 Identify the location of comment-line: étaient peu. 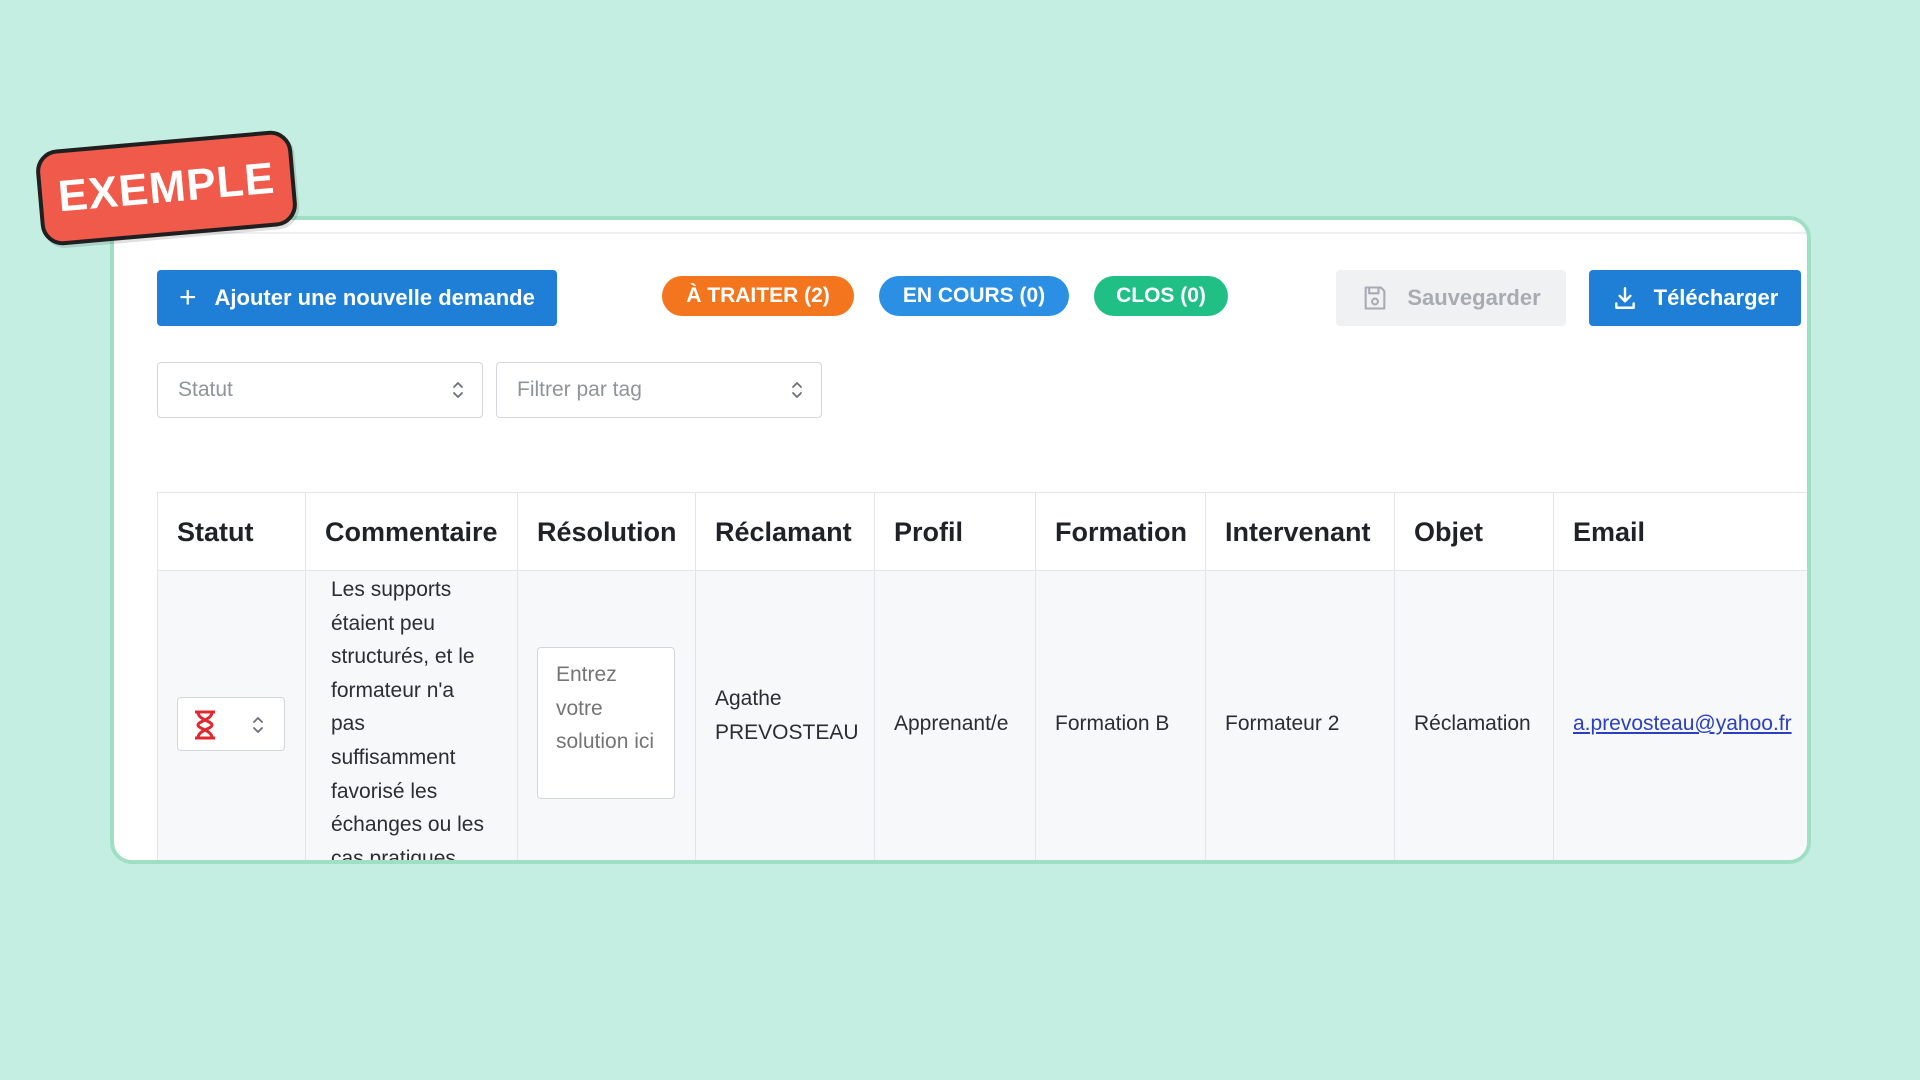
(383, 623).